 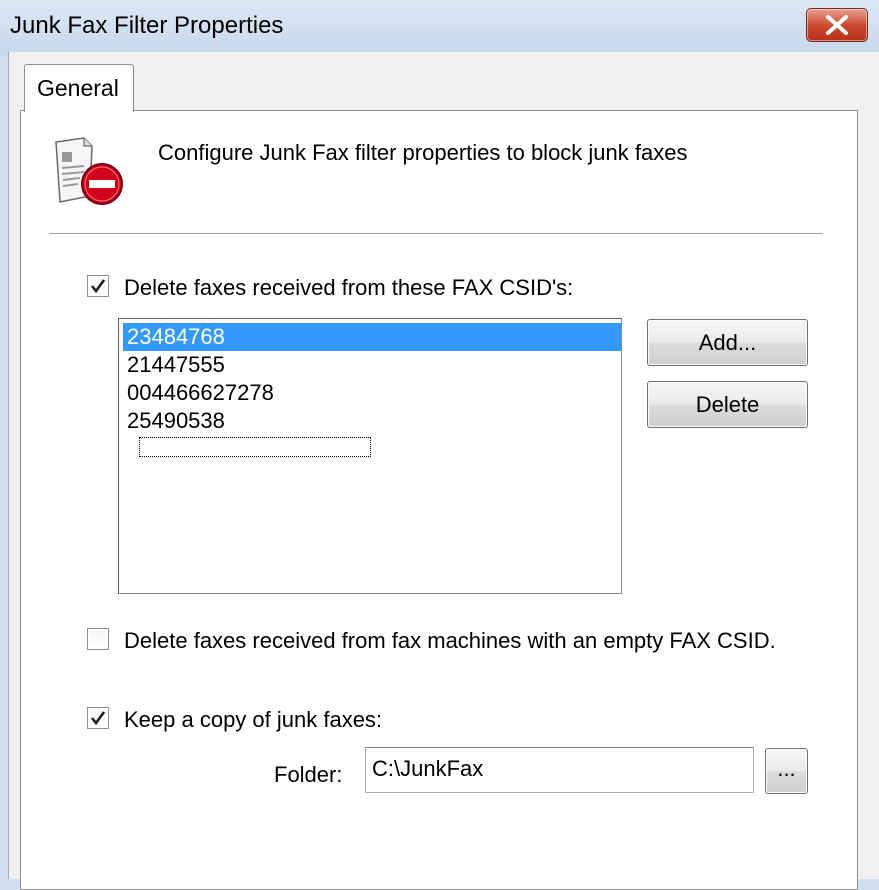 What do you see at coordinates (439, 28) in the screenshot?
I see `title-bar: Junk Fax Filter Properties` at bounding box center [439, 28].